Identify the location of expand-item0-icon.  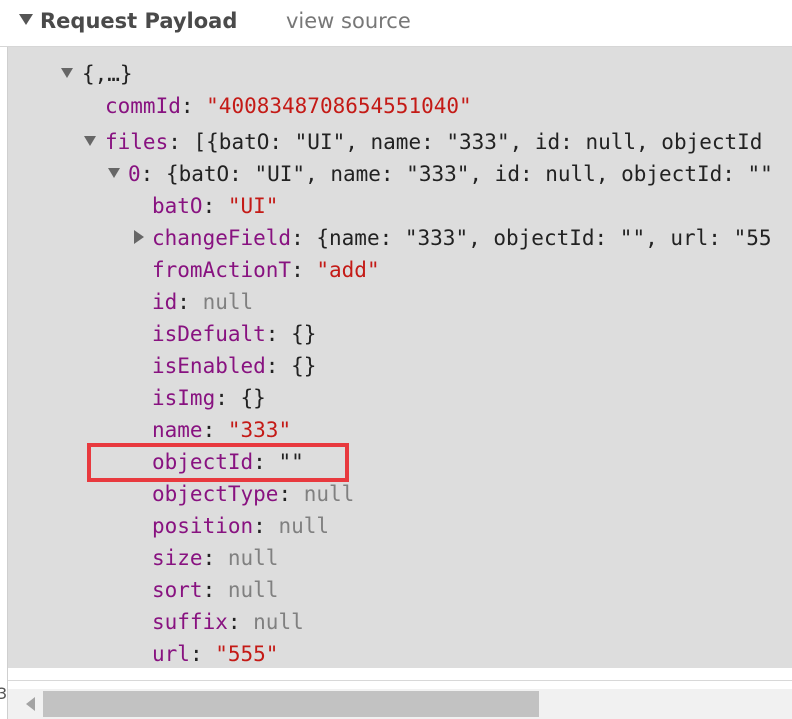
(114, 173).